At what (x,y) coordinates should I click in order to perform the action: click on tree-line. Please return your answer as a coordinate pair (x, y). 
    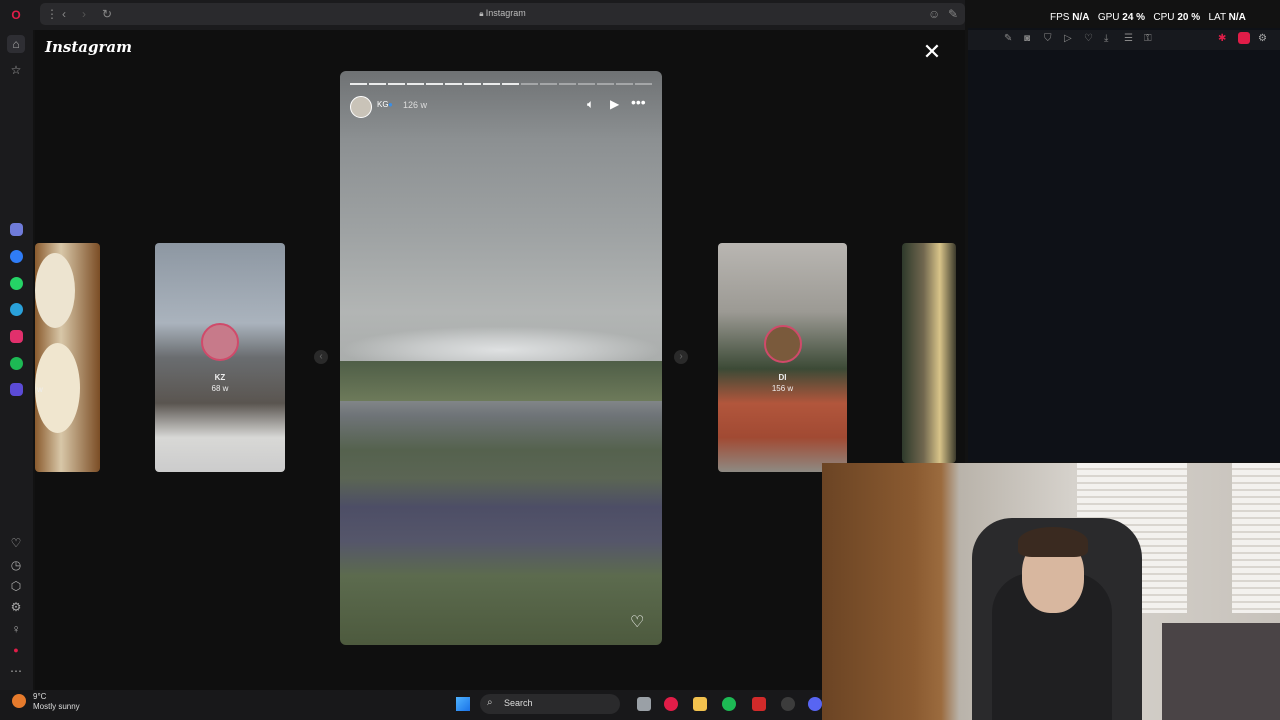
    Looking at the image, I should click on (501, 381).